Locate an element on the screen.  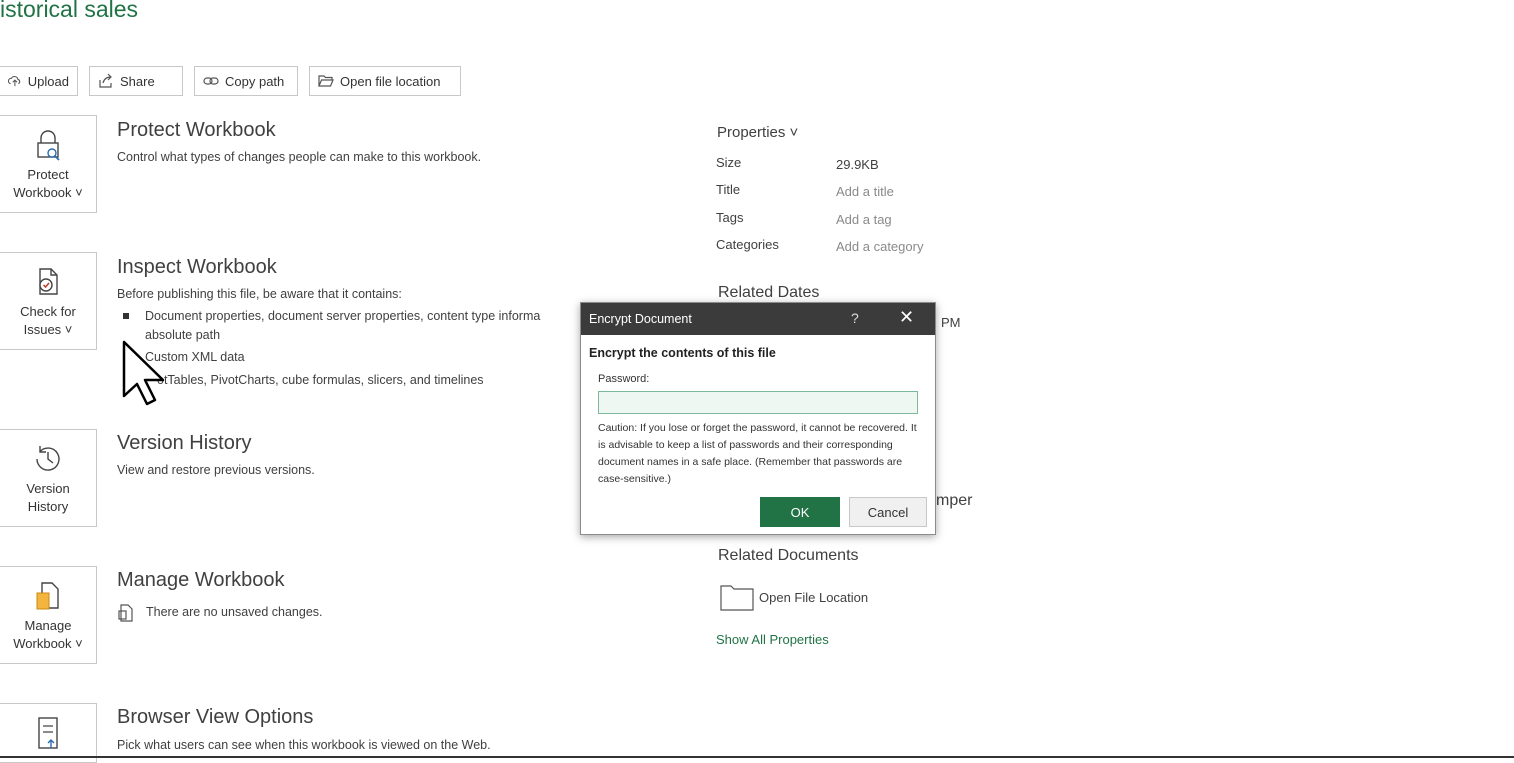
upload-label: Upload is located at coordinates (48, 81).